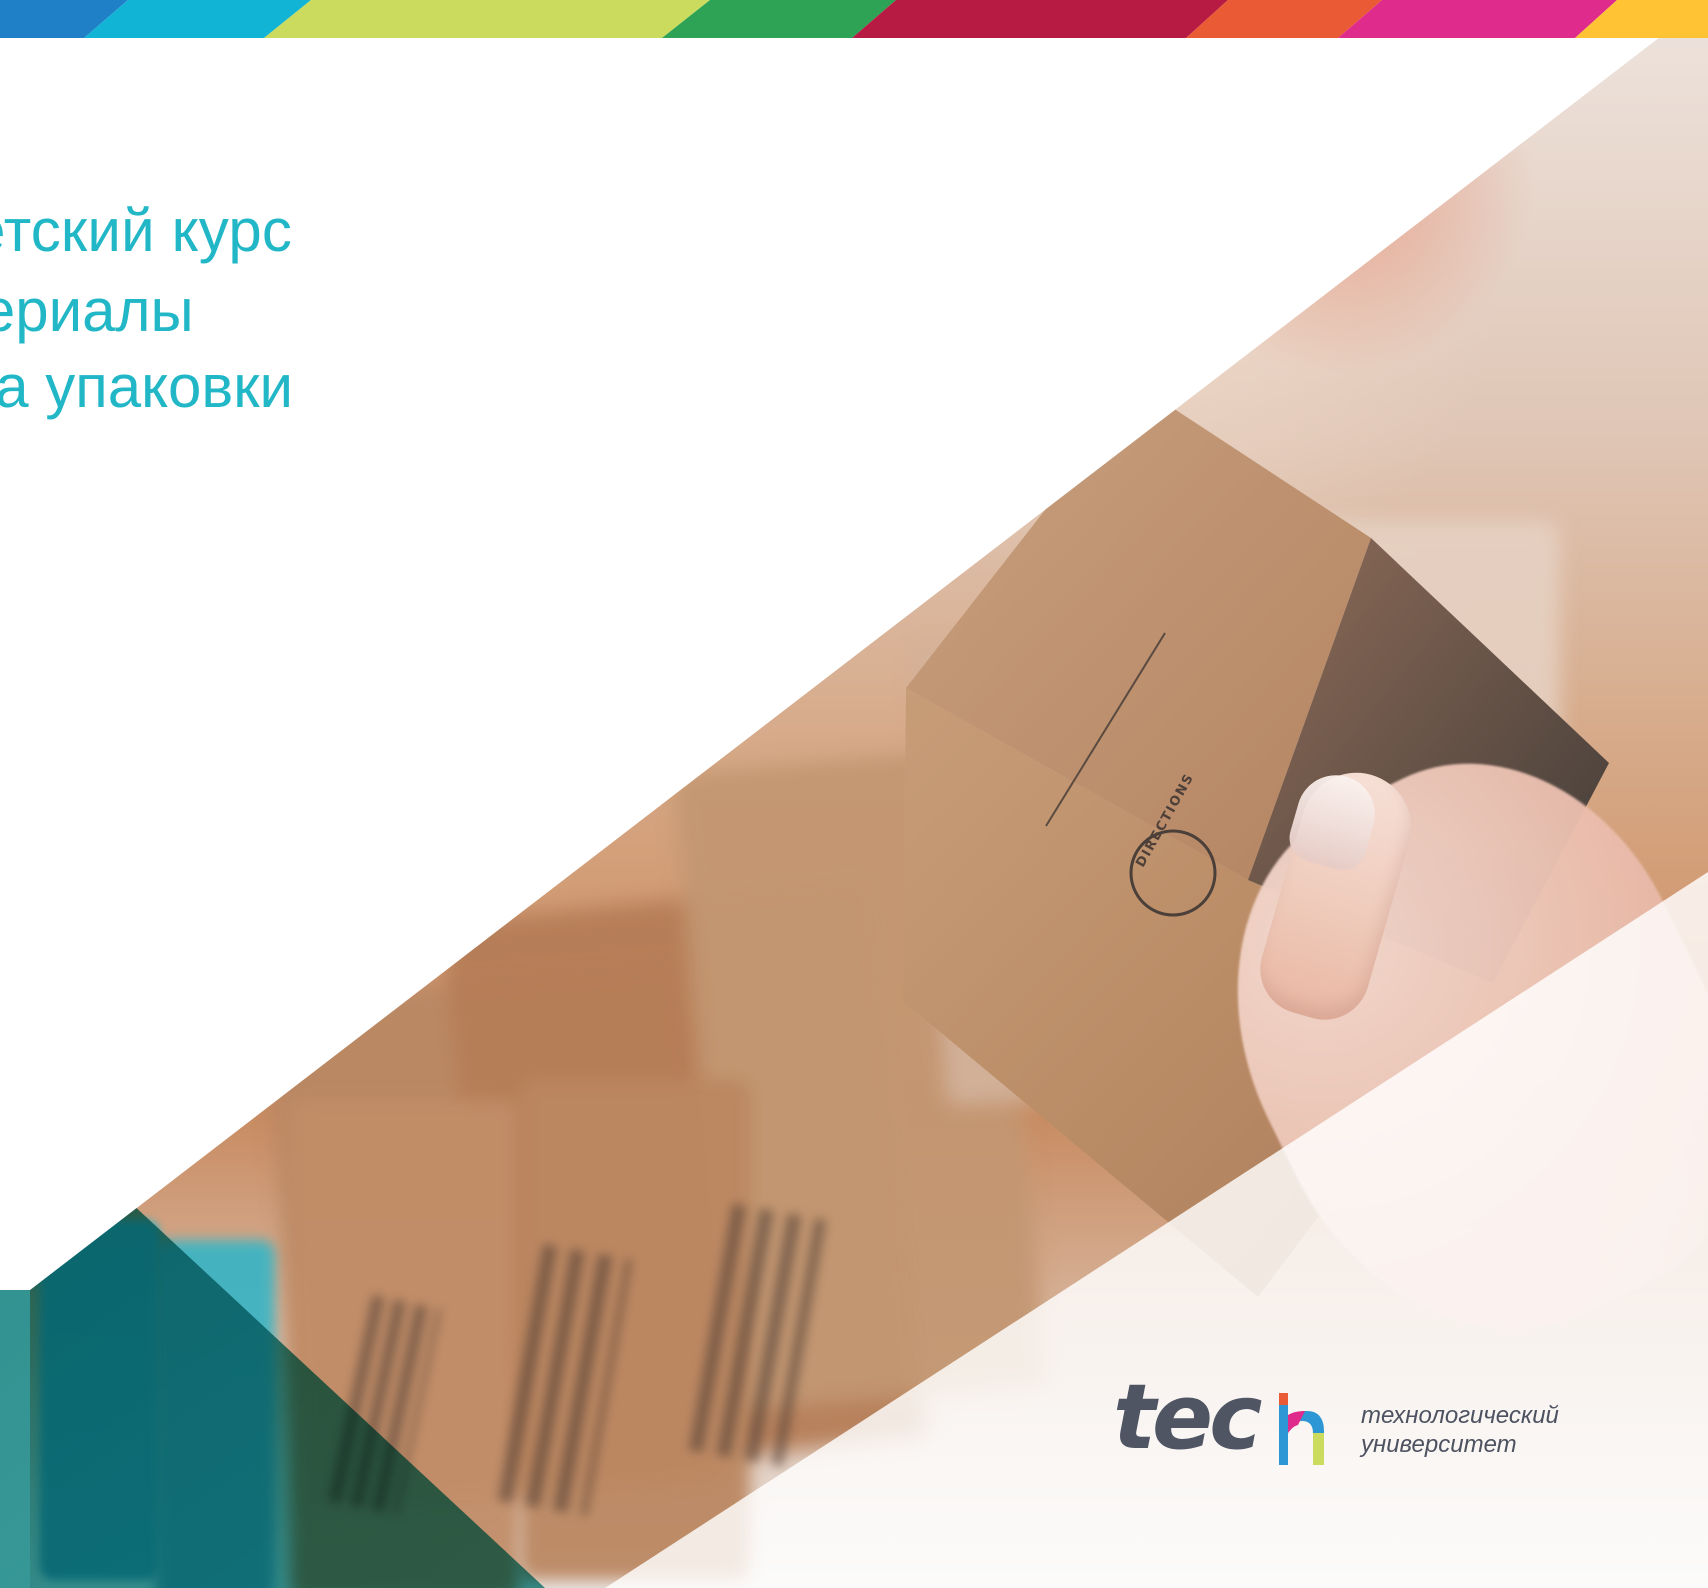 This screenshot has height=1588, width=1708. I want to click on tech-h-icon, so click(1301, 1429).